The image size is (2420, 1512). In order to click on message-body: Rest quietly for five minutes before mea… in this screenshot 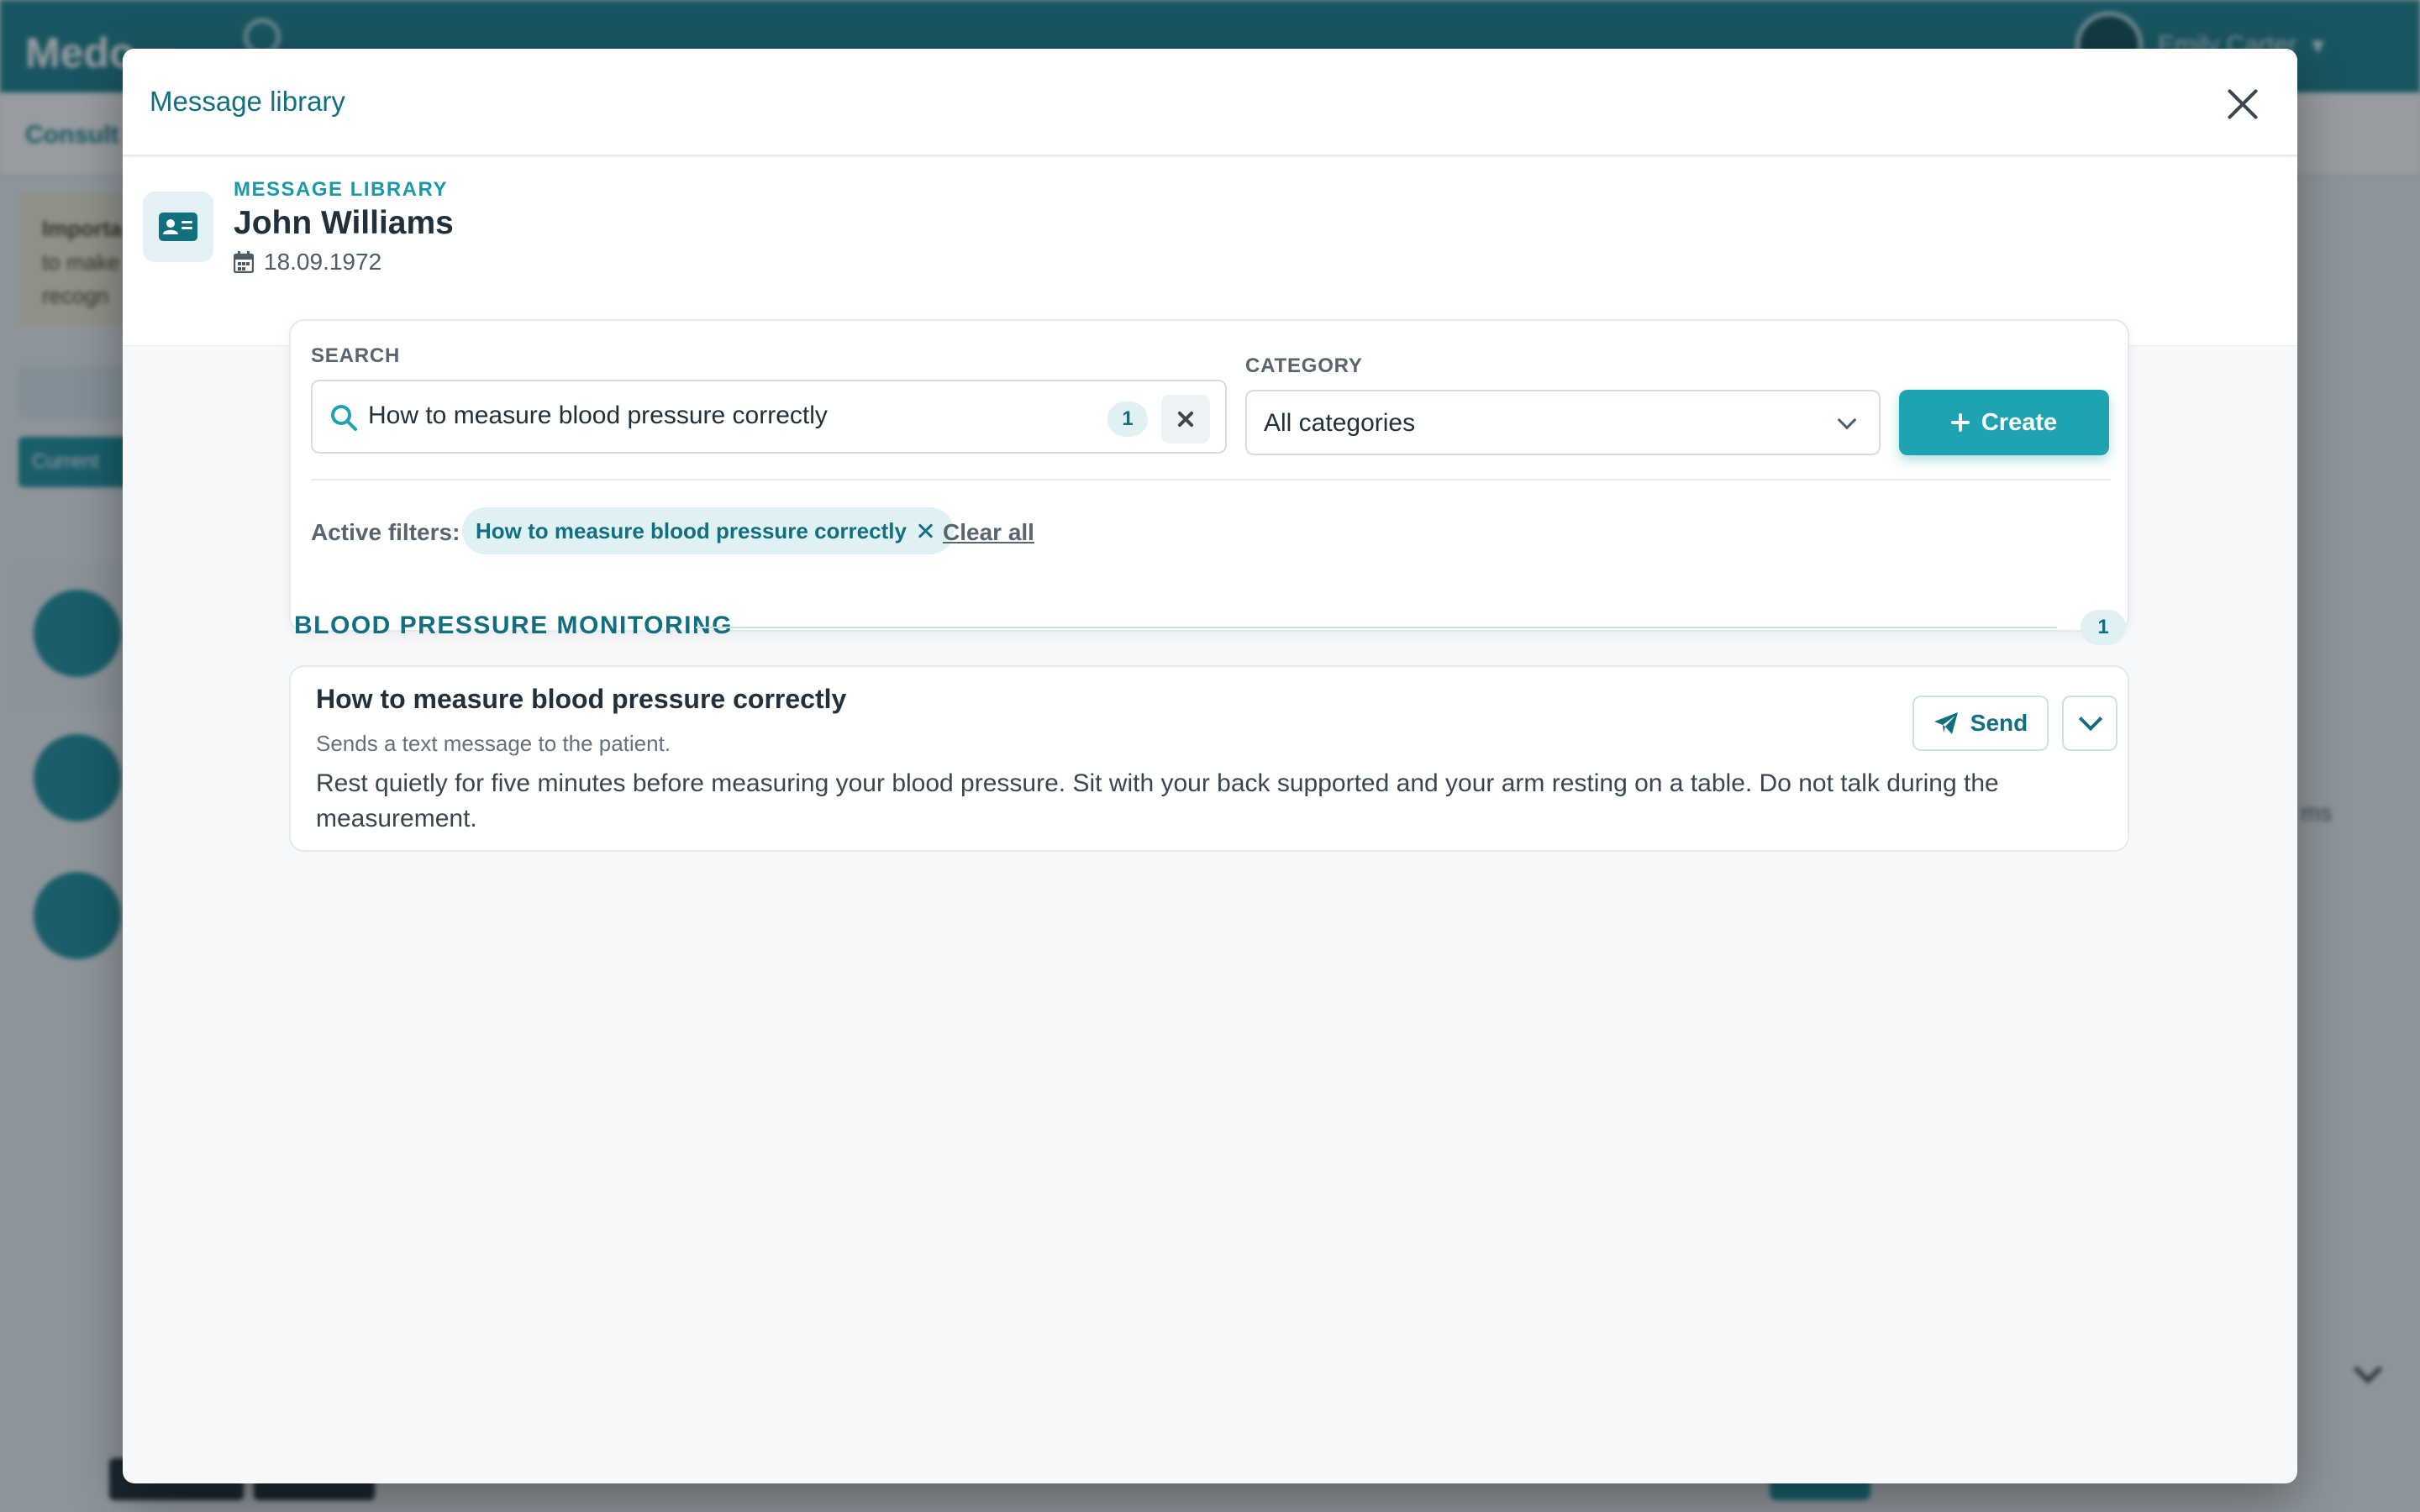, I will do `click(1157, 800)`.